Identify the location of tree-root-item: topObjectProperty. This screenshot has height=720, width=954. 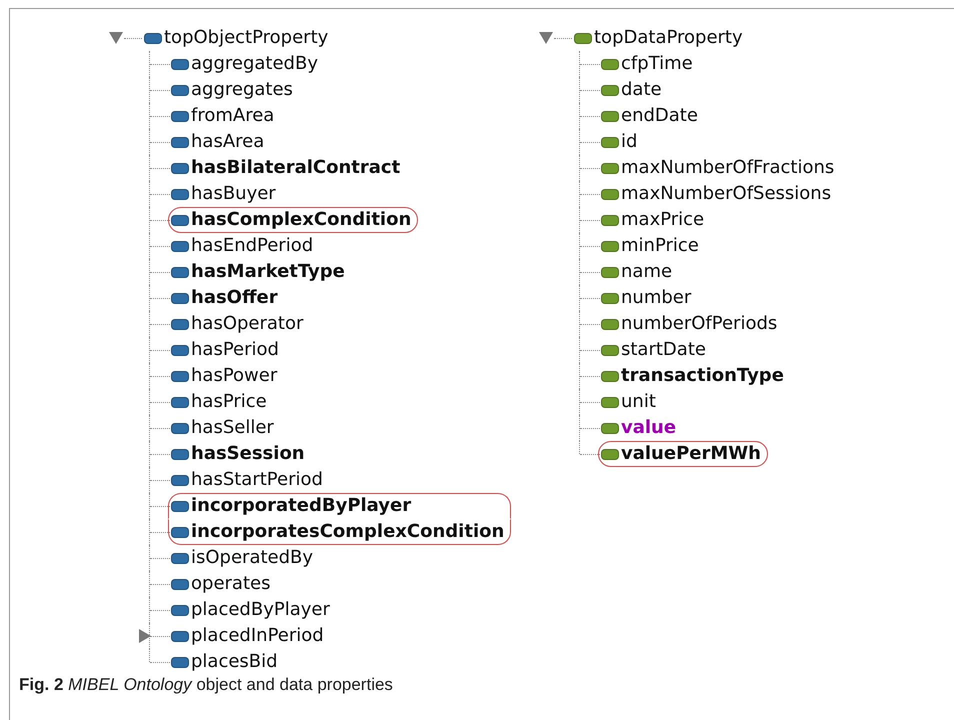
(246, 38).